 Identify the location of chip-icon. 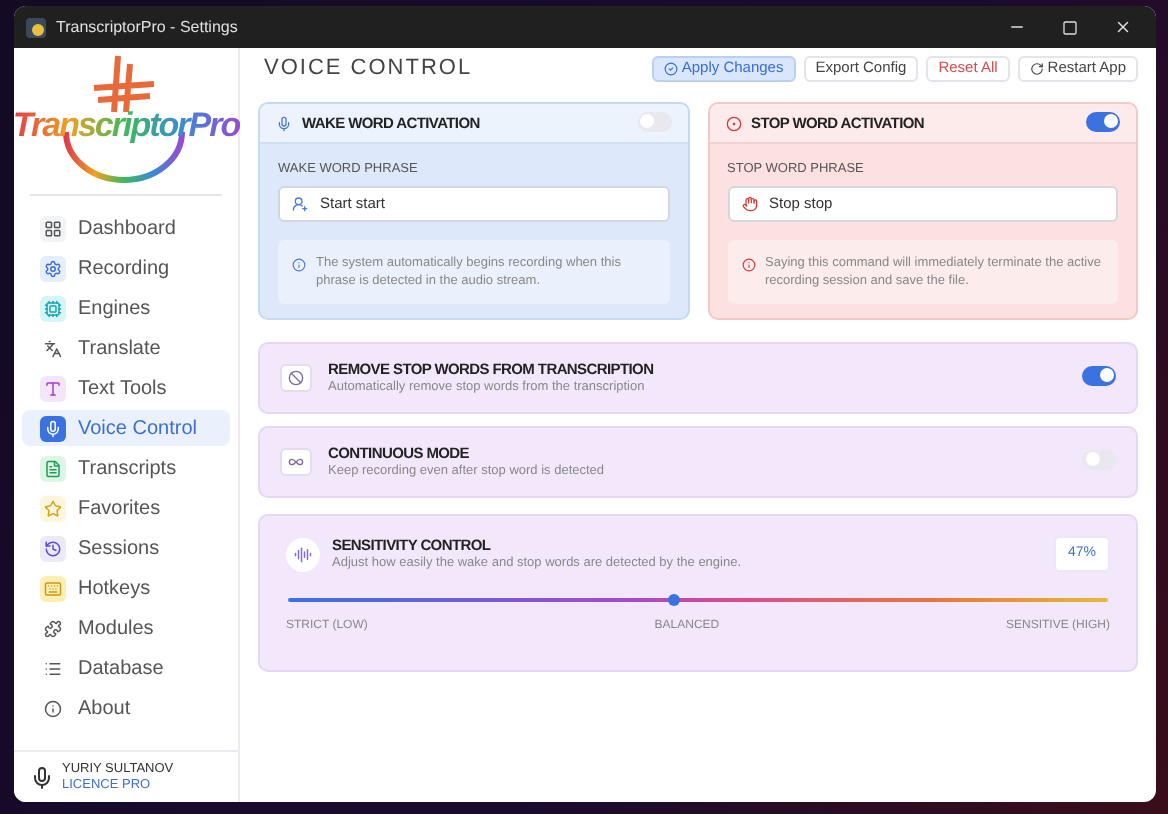
(53, 308).